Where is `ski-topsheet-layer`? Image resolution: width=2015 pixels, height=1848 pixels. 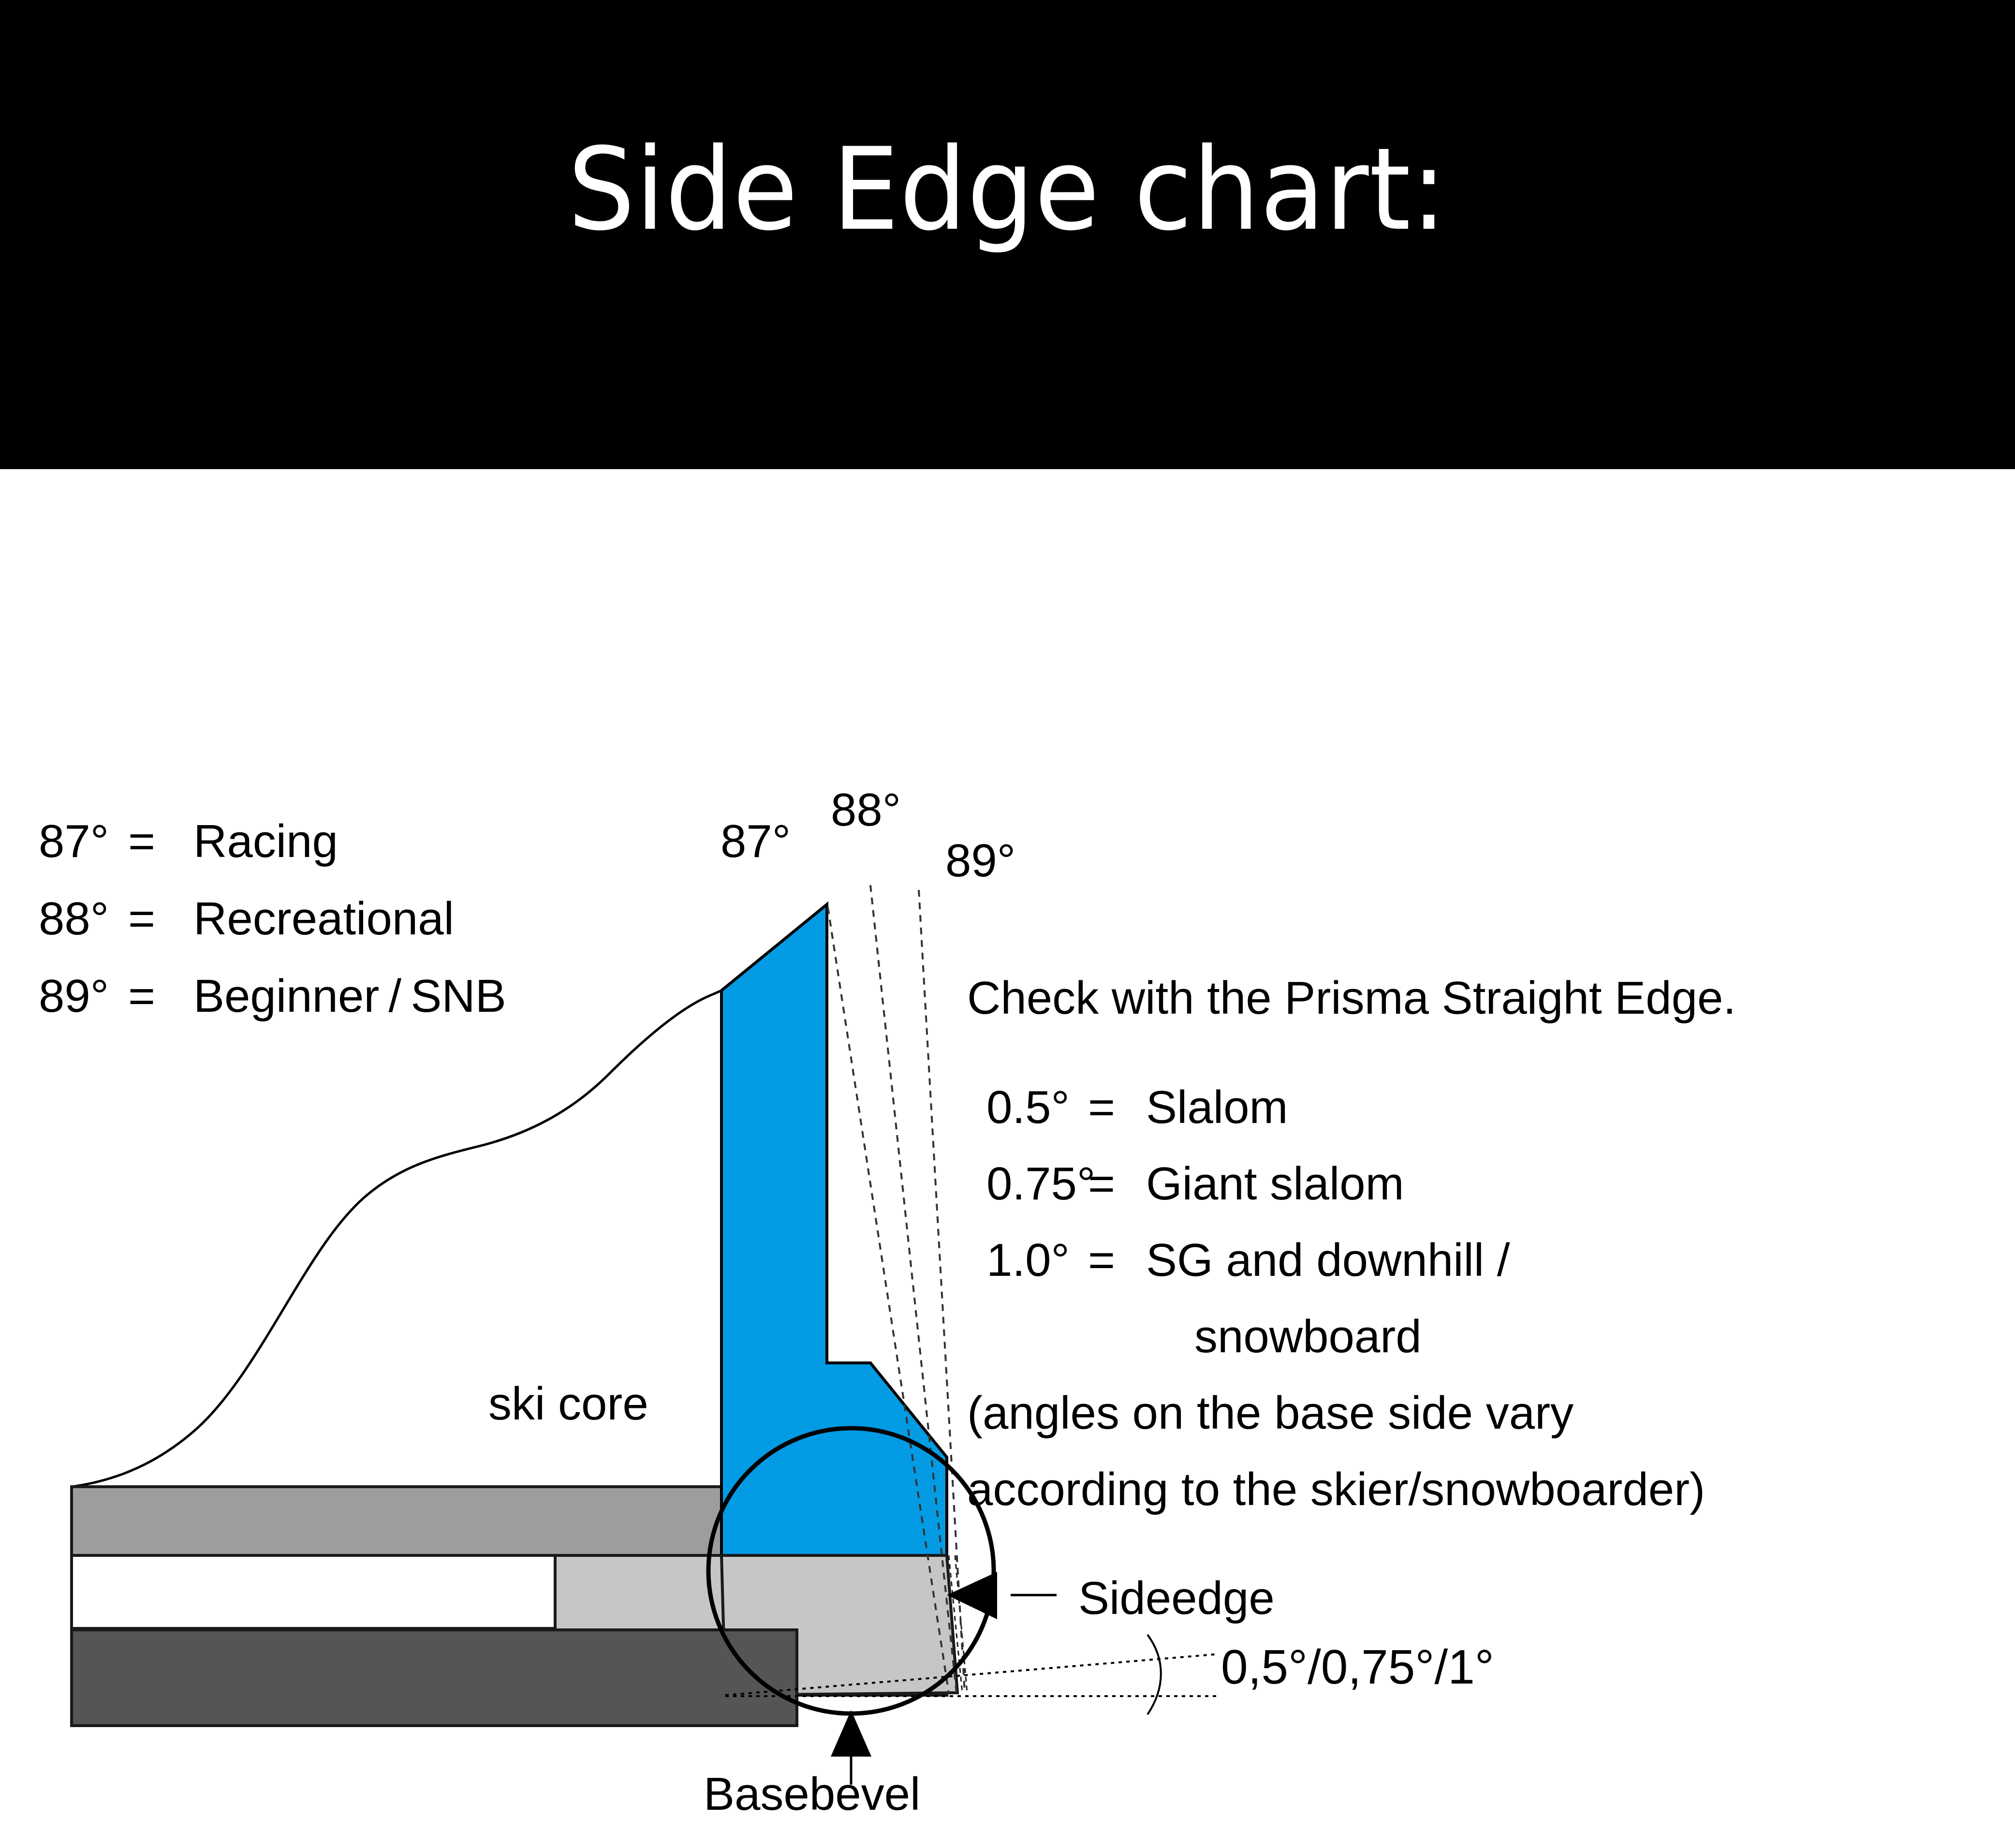
ski-topsheet-layer is located at coordinates (397, 1521).